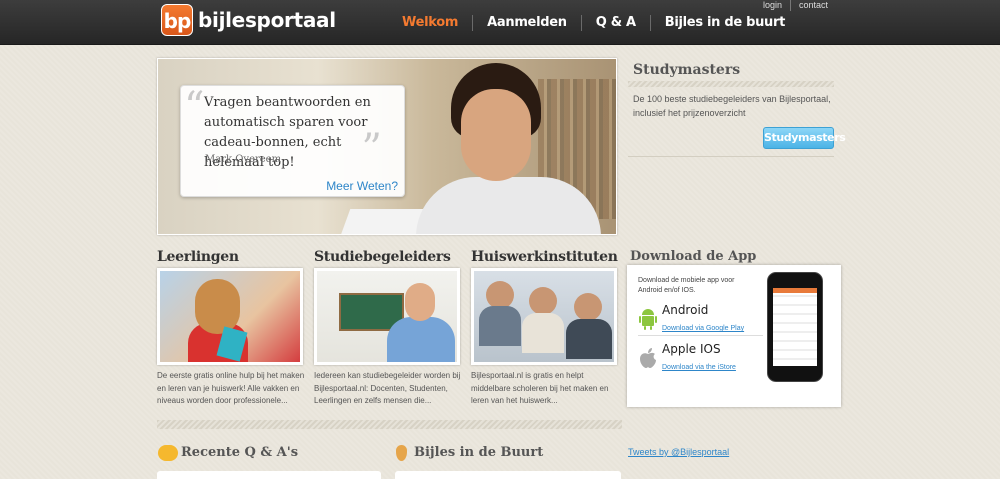 This screenshot has width=1000, height=479. What do you see at coordinates (401, 453) in the screenshot?
I see `map-pin-icon` at bounding box center [401, 453].